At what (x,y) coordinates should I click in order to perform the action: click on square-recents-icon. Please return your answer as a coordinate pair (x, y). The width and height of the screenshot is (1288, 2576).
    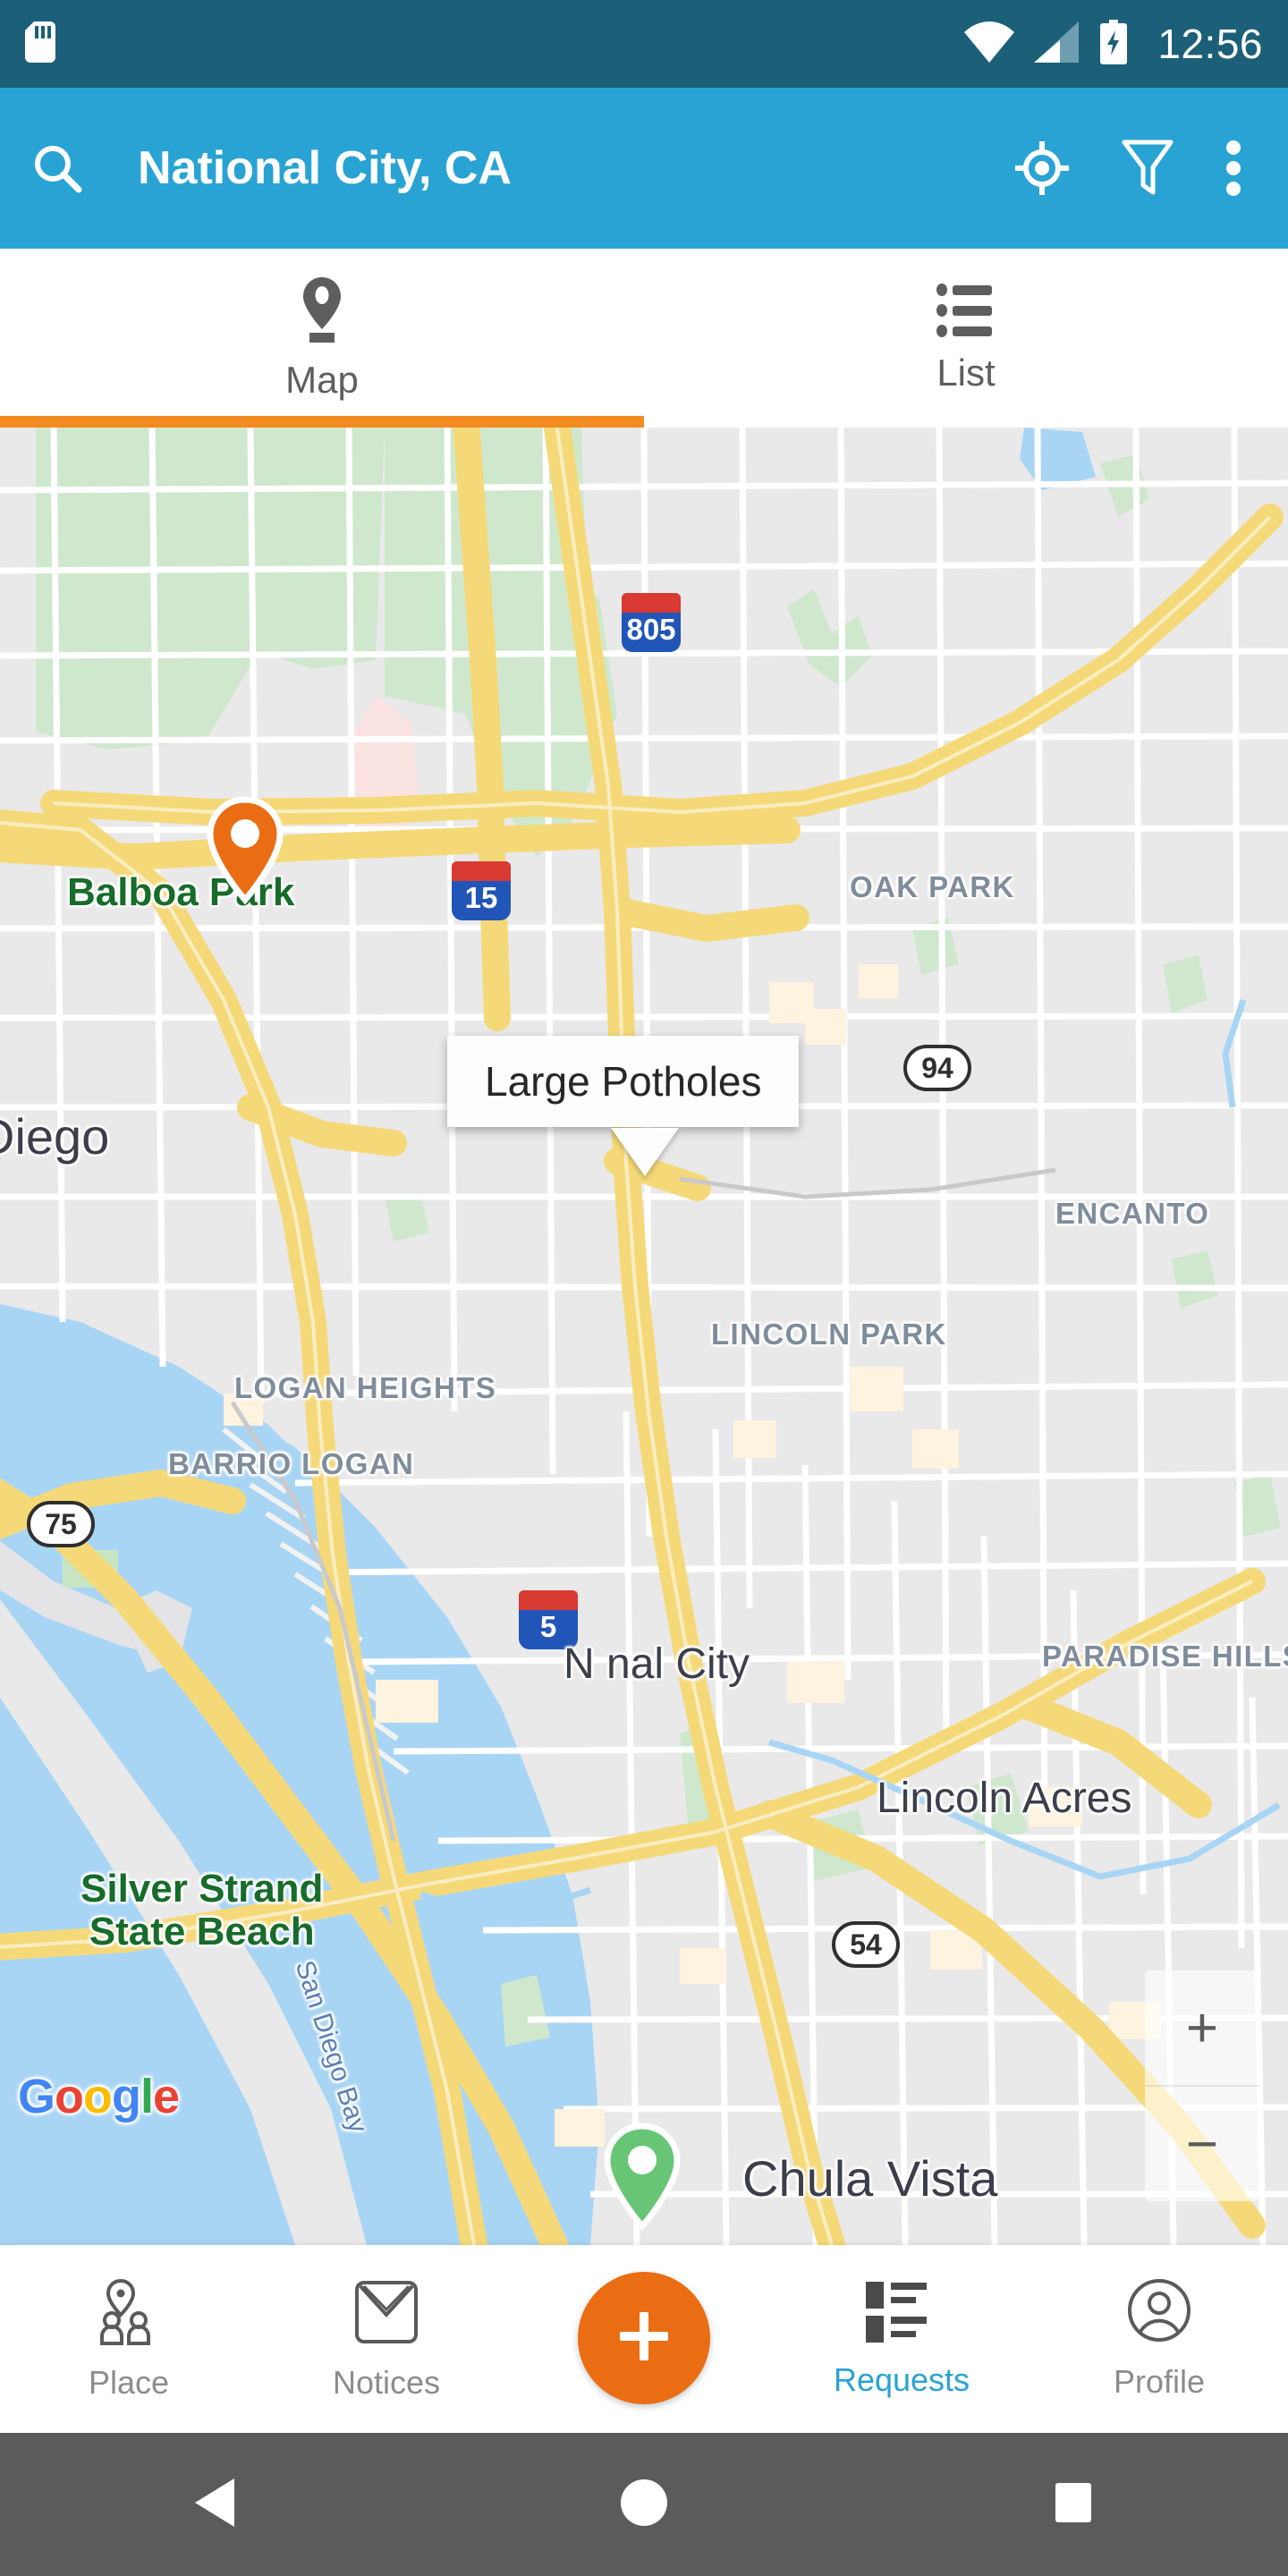
    Looking at the image, I should click on (1073, 2505).